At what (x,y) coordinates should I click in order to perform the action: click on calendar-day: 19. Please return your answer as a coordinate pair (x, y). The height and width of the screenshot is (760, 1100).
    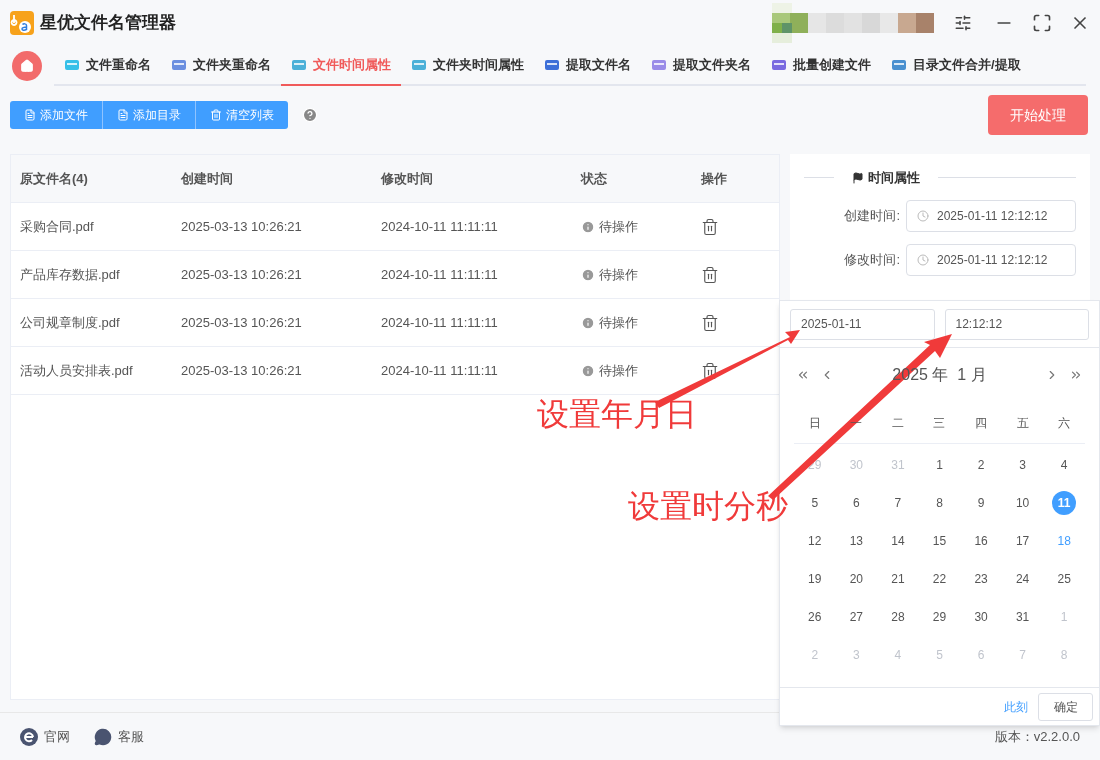
    Looking at the image, I should click on (814, 579).